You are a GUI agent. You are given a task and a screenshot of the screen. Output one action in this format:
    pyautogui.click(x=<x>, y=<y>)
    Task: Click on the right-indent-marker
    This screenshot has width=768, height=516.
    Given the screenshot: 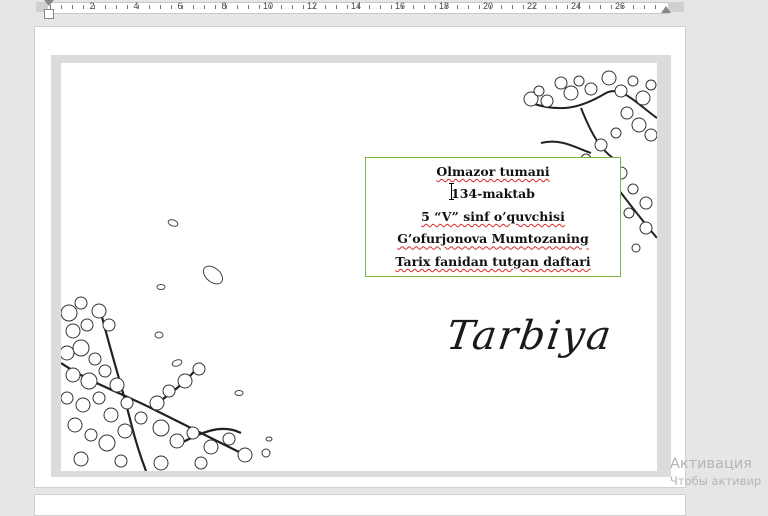 What is the action you would take?
    pyautogui.click(x=666, y=9)
    